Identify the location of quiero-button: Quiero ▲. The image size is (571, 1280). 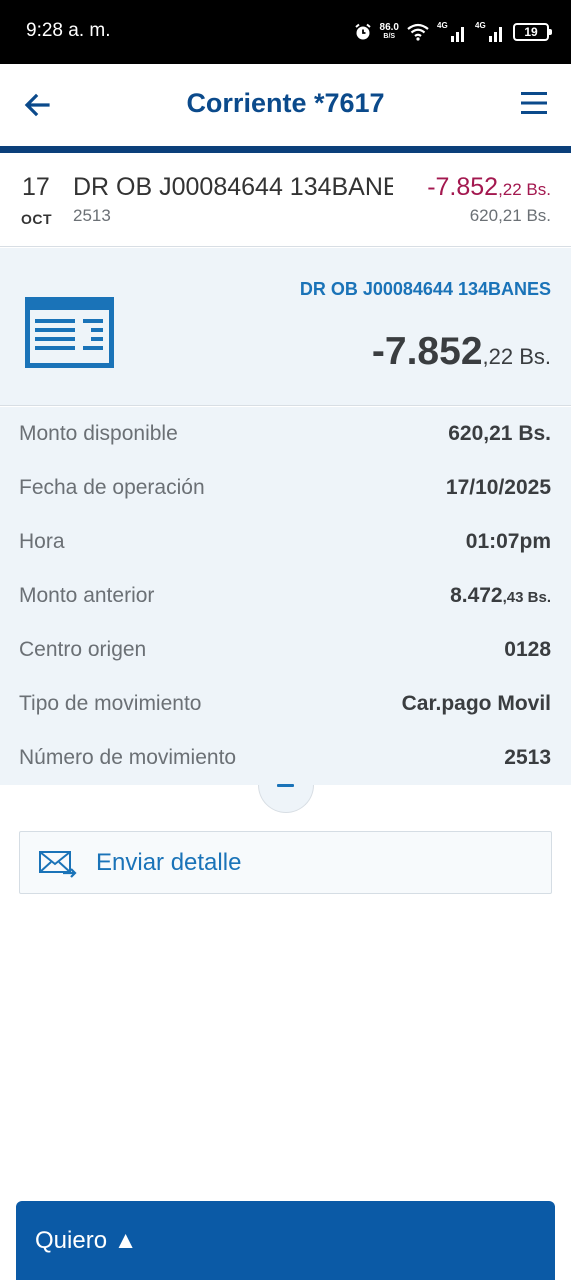
(285, 1240).